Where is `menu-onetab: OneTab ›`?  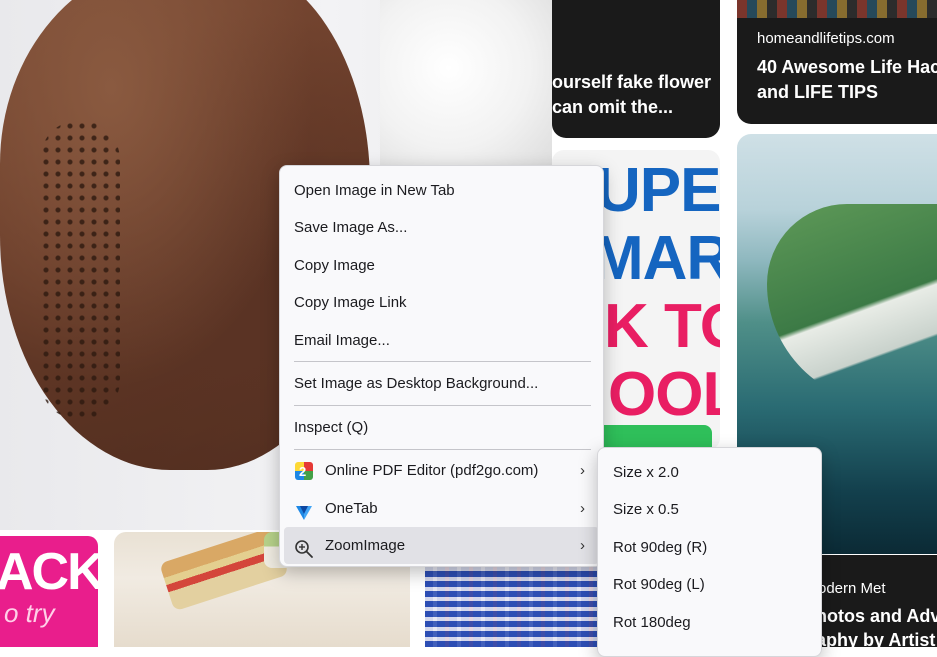 menu-onetab: OneTab › is located at coordinates (441, 508).